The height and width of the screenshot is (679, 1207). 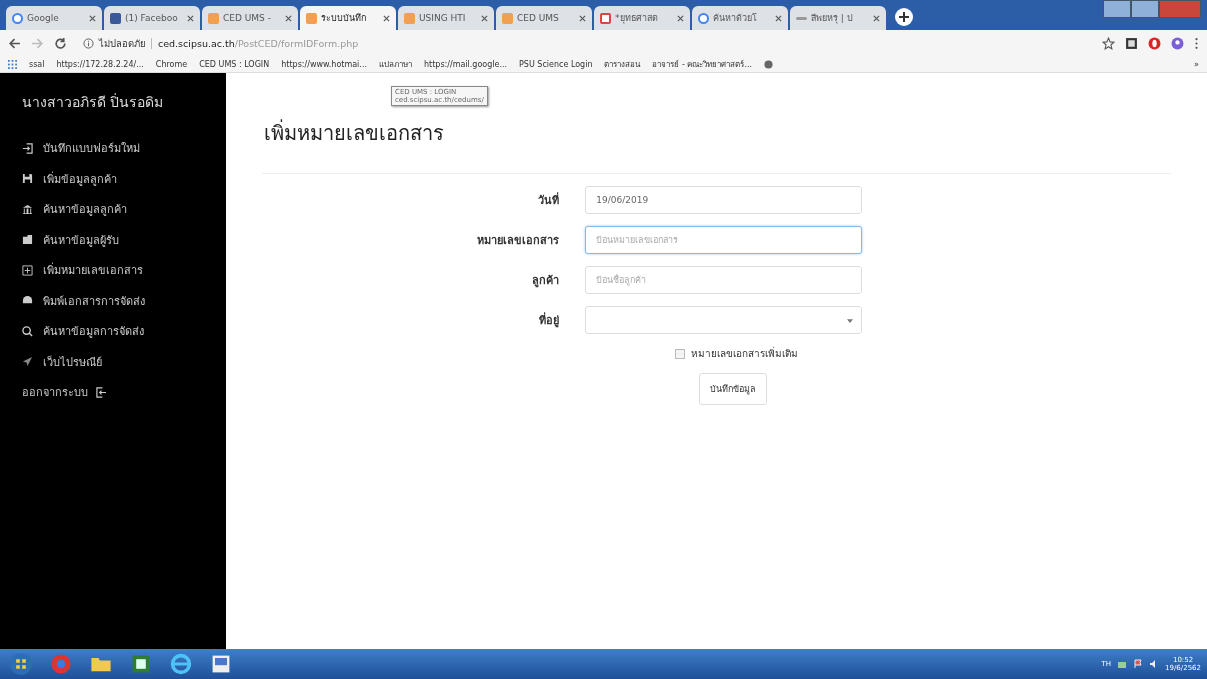 What do you see at coordinates (12, 64) in the screenshot?
I see `apps-icon` at bounding box center [12, 64].